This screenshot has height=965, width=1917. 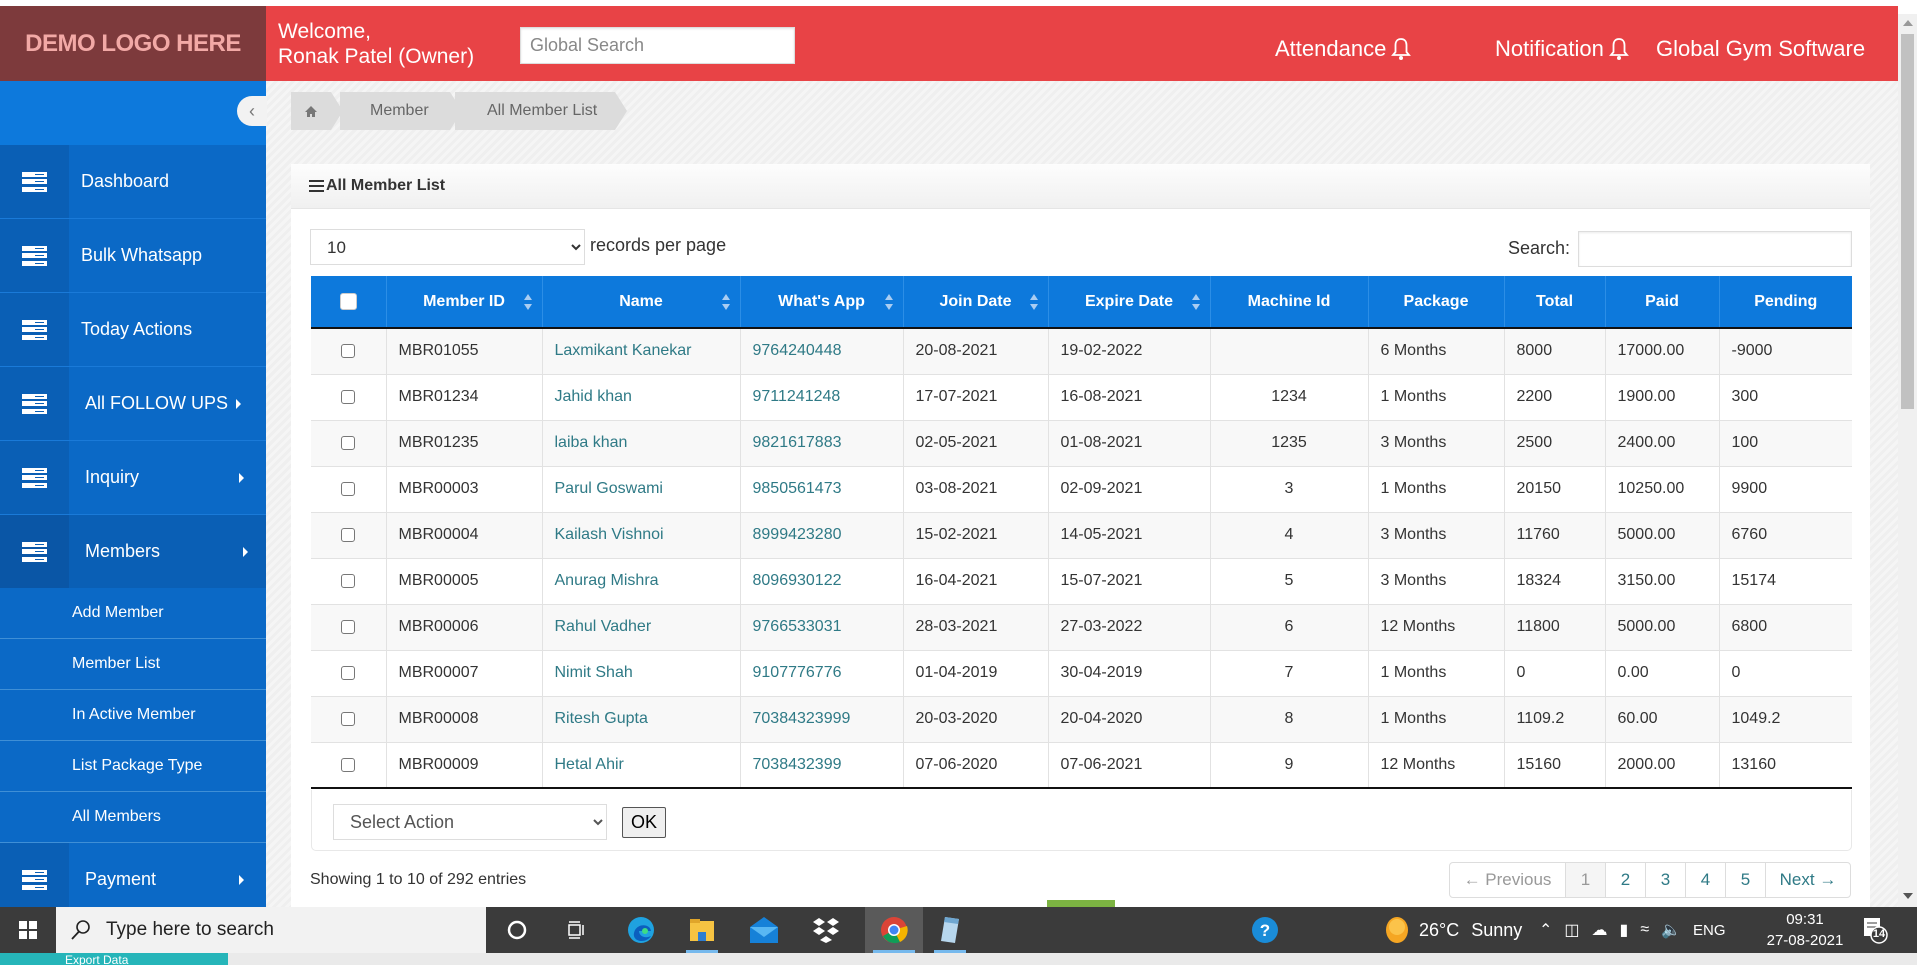 What do you see at coordinates (133, 404) in the screenshot?
I see `sidebar-item-all-follow-ups: All FOLLOW UPS` at bounding box center [133, 404].